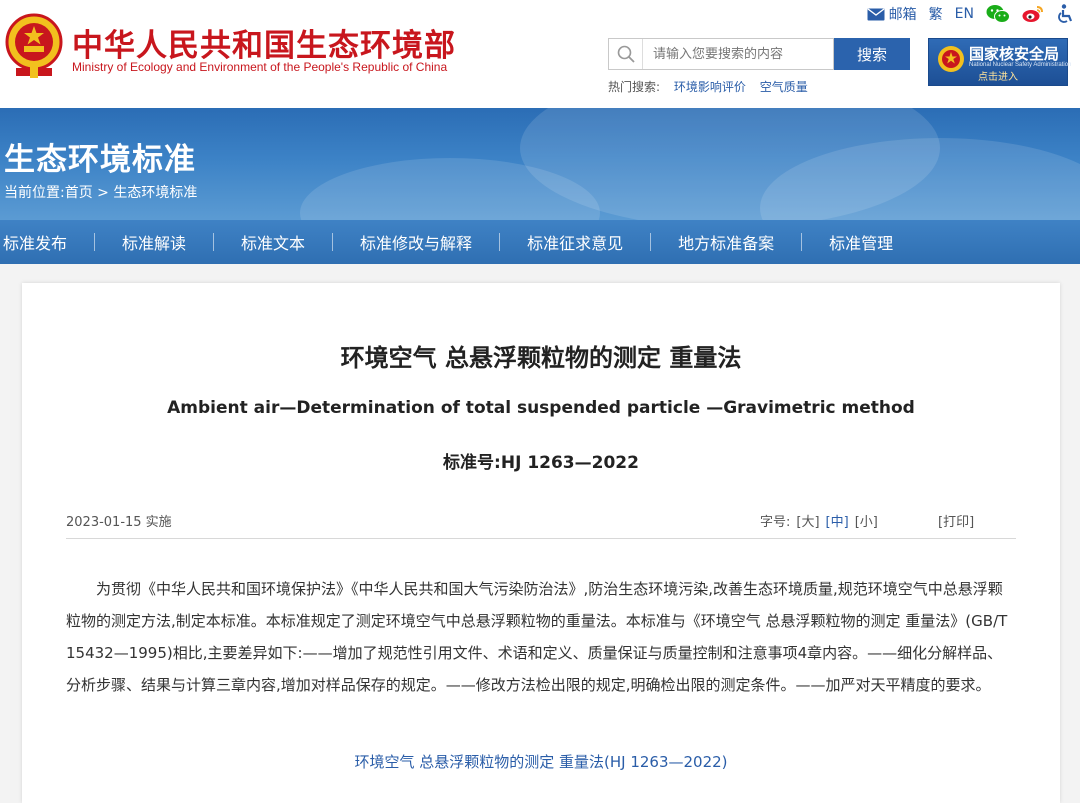  I want to click on national-emblem-icon, so click(34, 45).